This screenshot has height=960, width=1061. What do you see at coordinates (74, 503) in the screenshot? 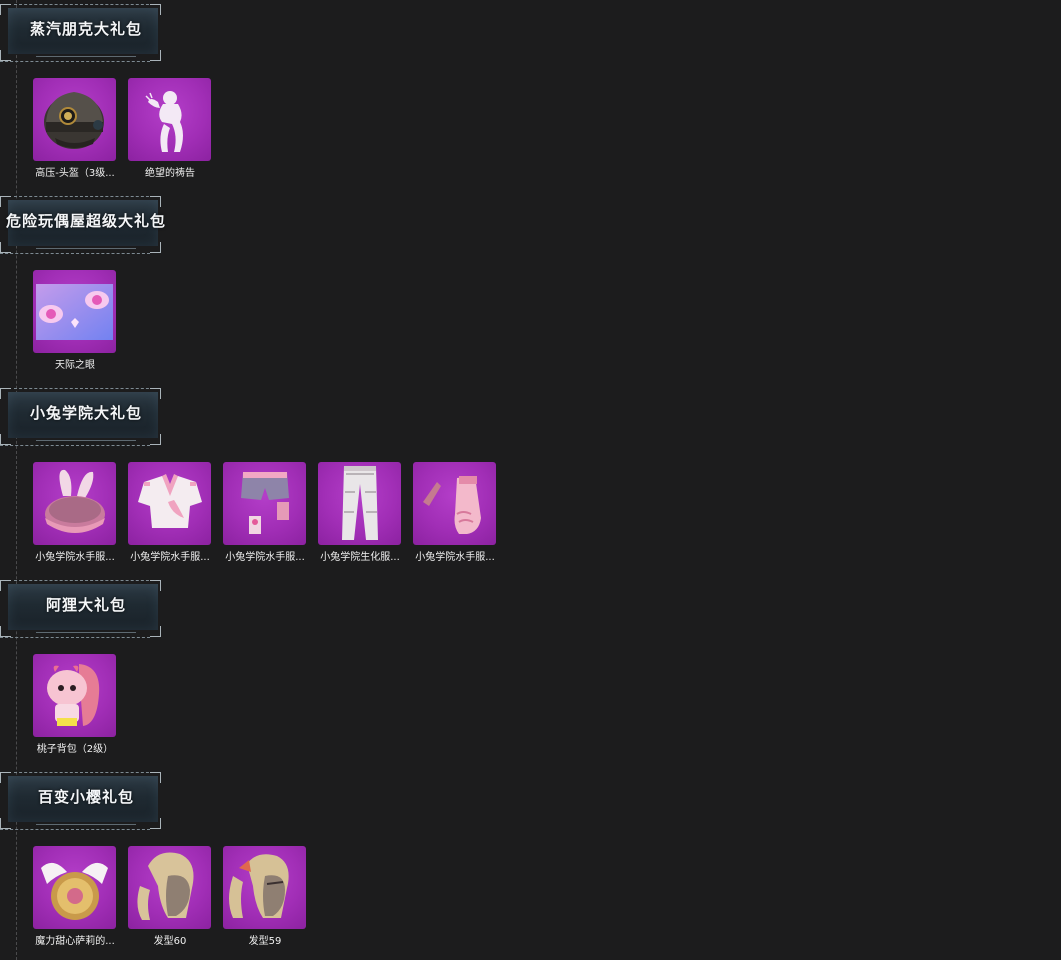
I see `bunny-helmet-icon` at bounding box center [74, 503].